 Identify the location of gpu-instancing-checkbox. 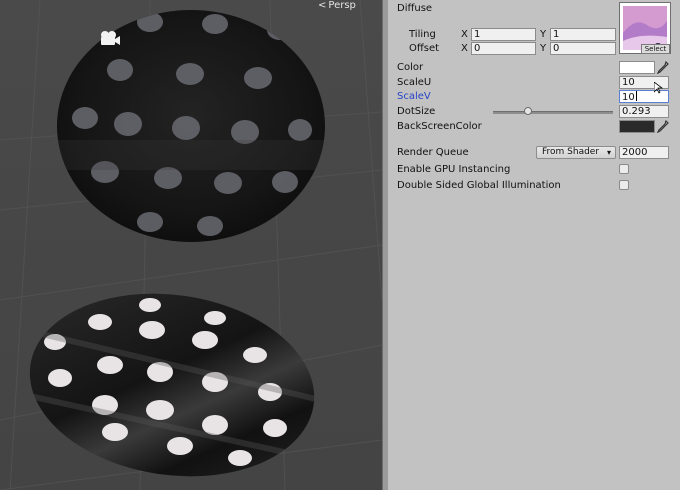
(624, 169).